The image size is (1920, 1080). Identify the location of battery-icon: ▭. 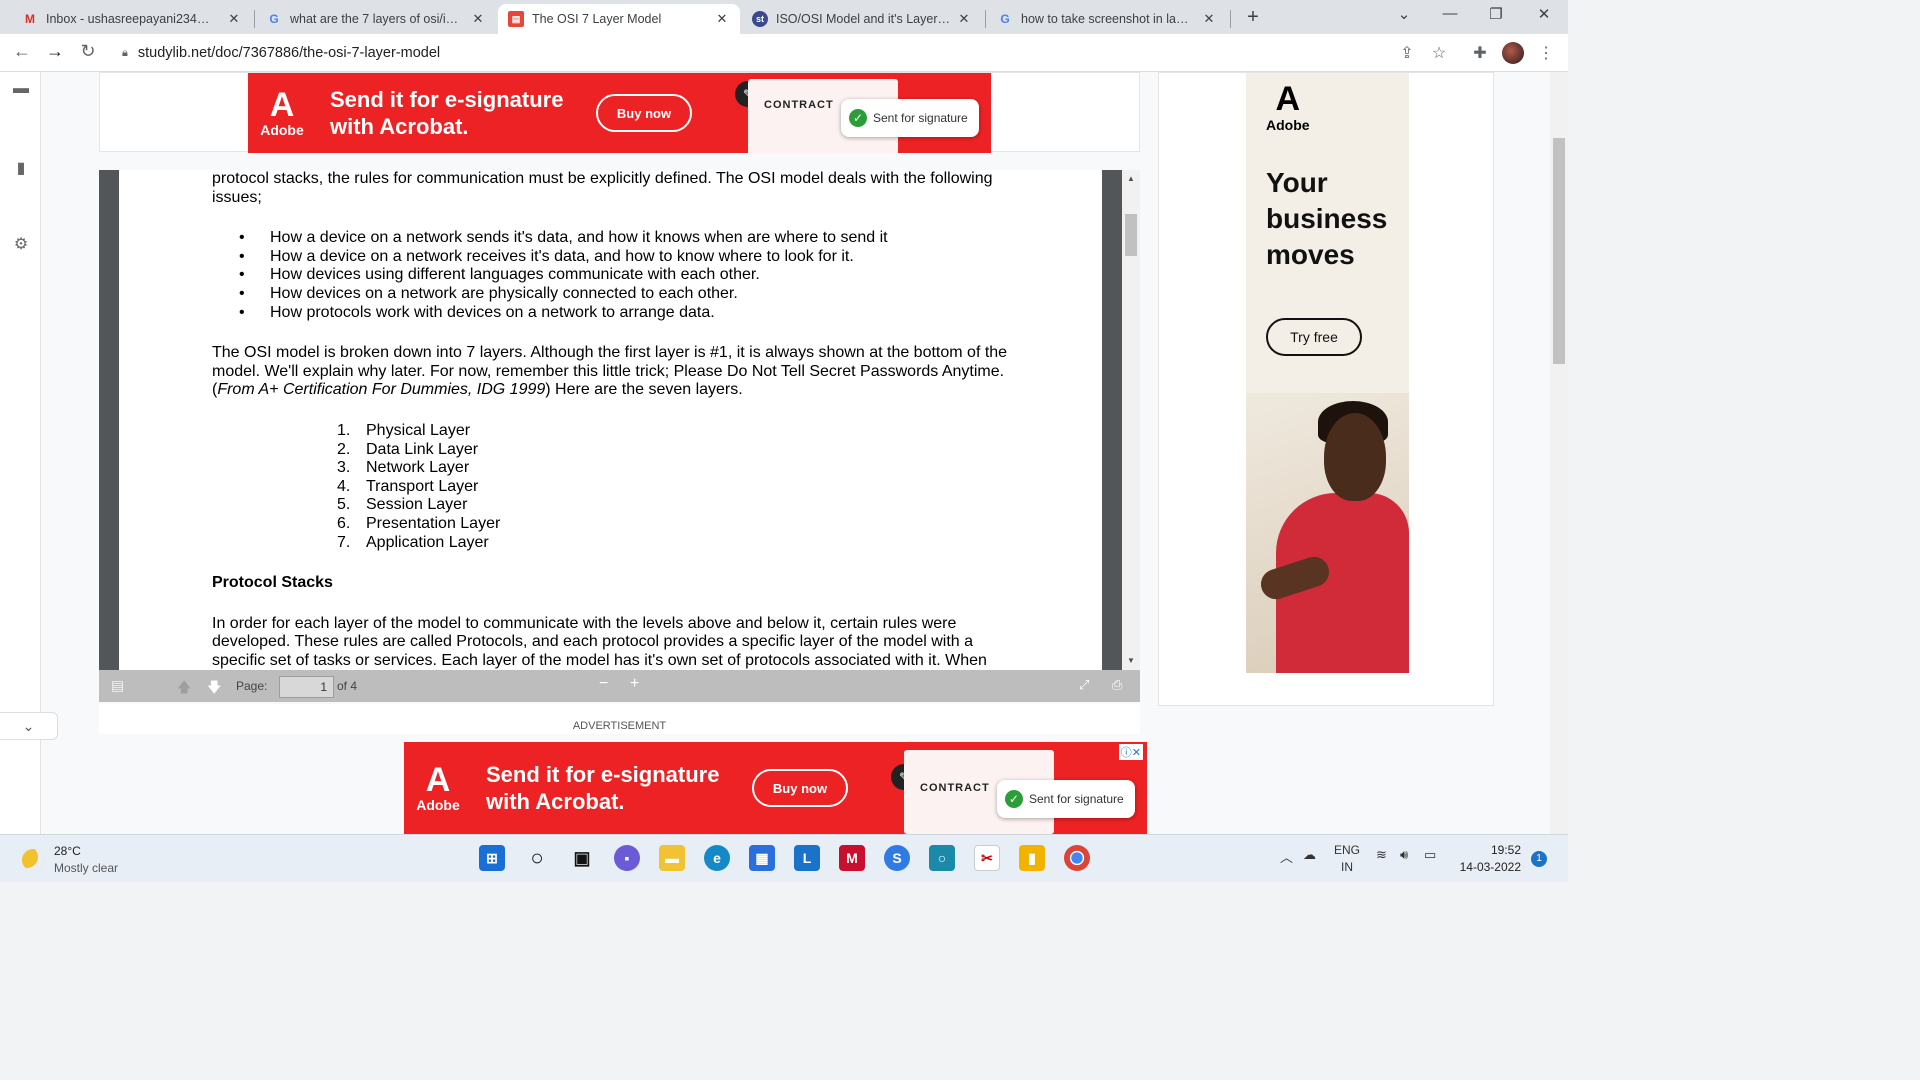
(1430, 855).